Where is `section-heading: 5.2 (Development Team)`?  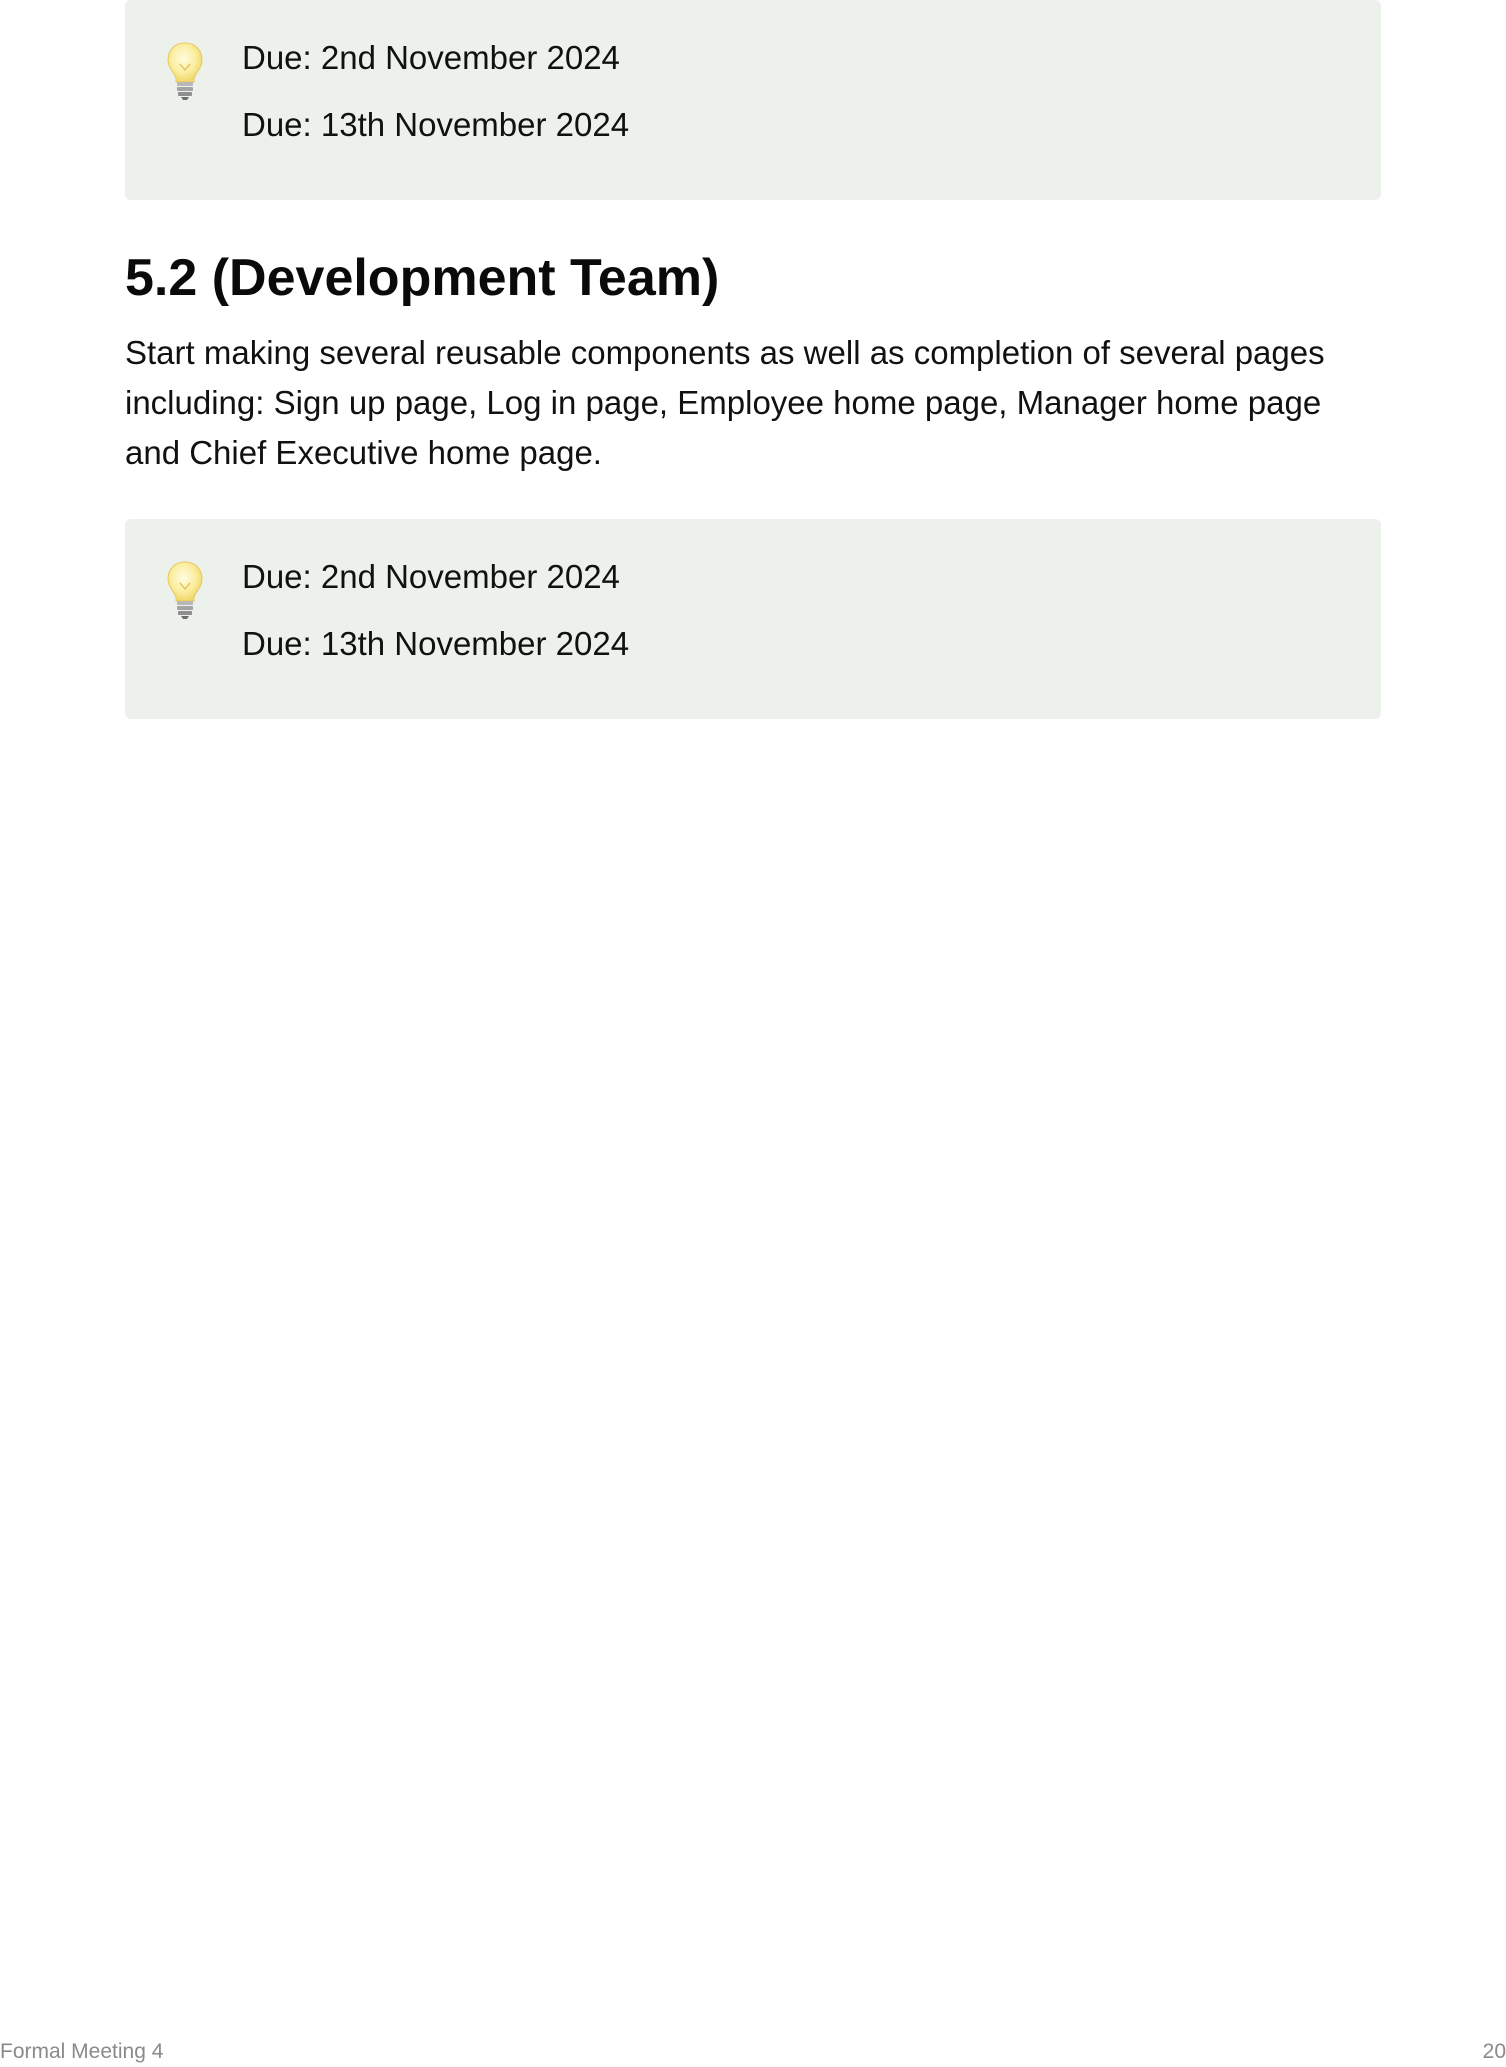 section-heading: 5.2 (Development Team) is located at coordinates (422, 278).